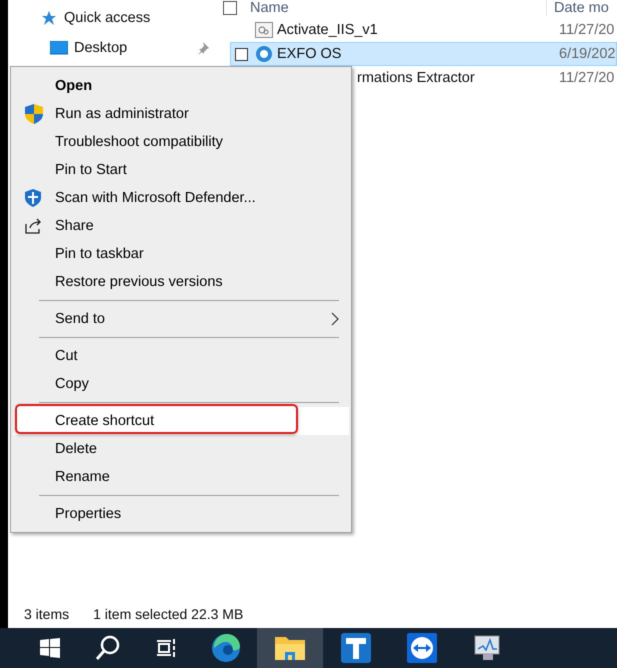 The image size is (617, 668). Describe the element at coordinates (47, 614) in the screenshot. I see `item-count: 3 items` at that location.